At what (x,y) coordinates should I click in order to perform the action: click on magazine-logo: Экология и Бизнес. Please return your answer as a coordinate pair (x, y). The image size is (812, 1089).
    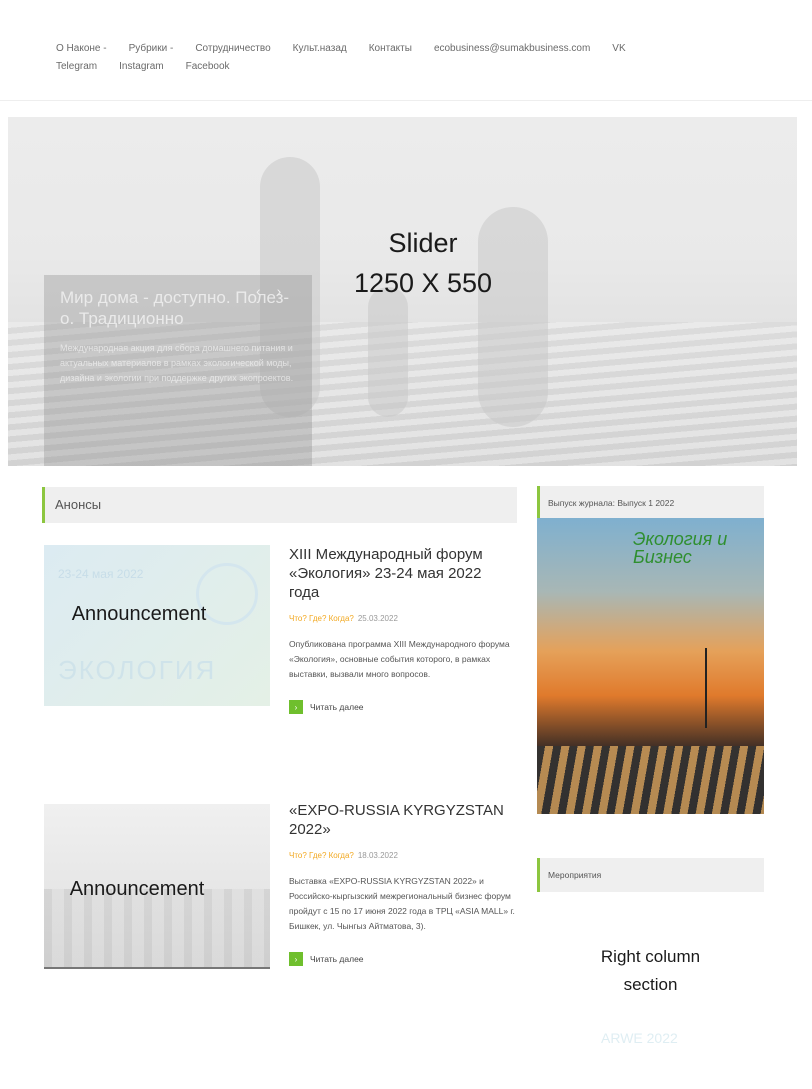
    Looking at the image, I should click on (680, 548).